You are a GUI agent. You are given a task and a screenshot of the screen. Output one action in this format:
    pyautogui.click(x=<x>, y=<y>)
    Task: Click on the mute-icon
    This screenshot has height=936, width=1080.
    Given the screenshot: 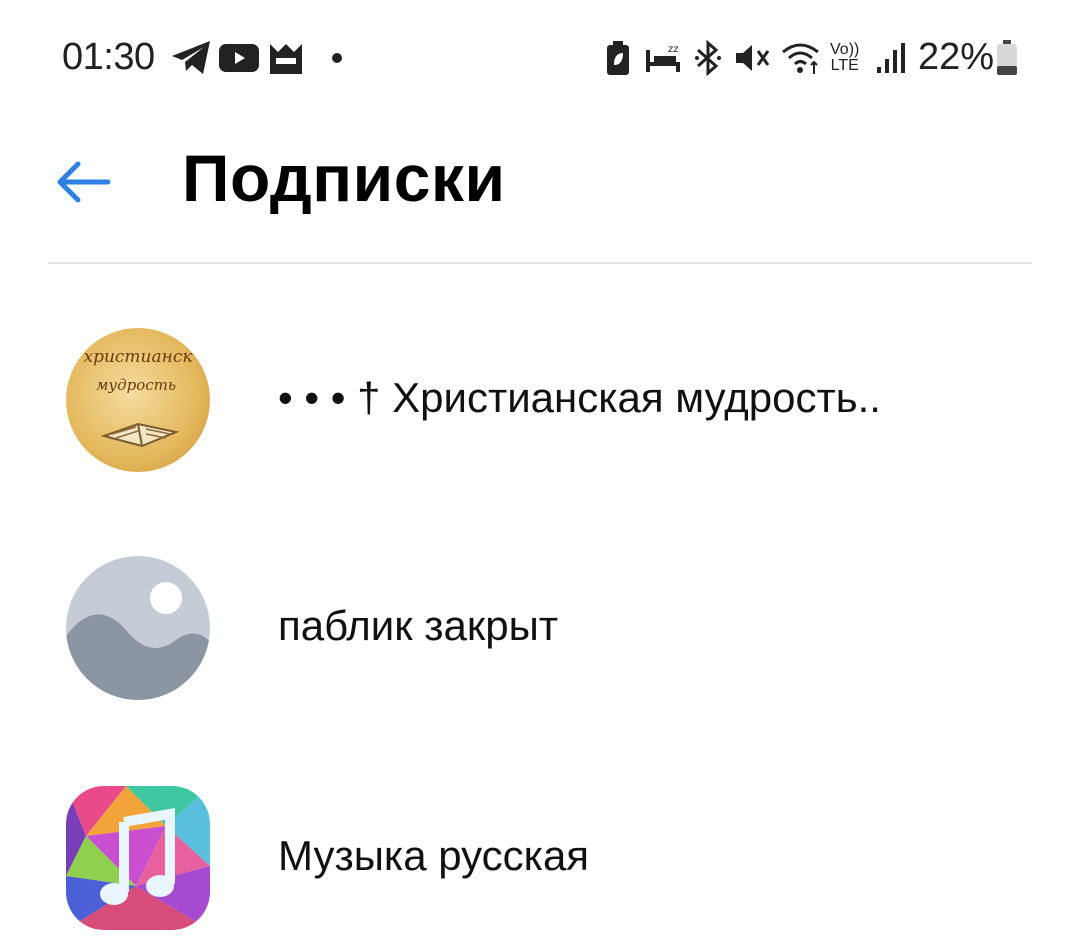 What is the action you would take?
    pyautogui.click(x=752, y=58)
    